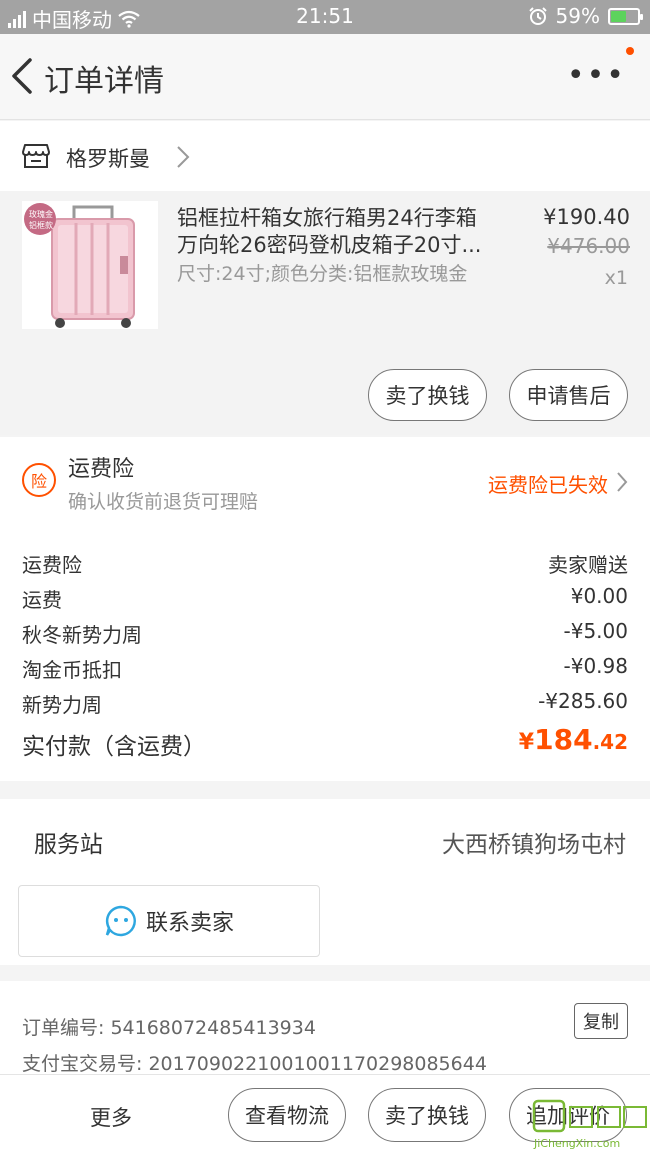 The height and width of the screenshot is (1155, 650). I want to click on shop-row: 格罗斯曼, so click(325, 156).